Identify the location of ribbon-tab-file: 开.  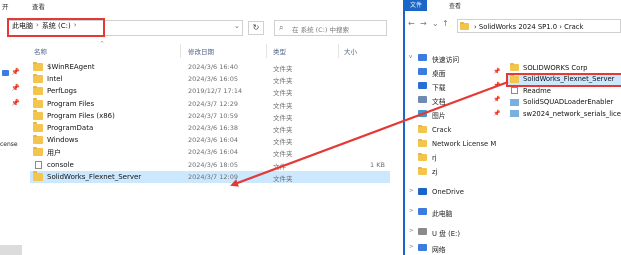
(5, 6).